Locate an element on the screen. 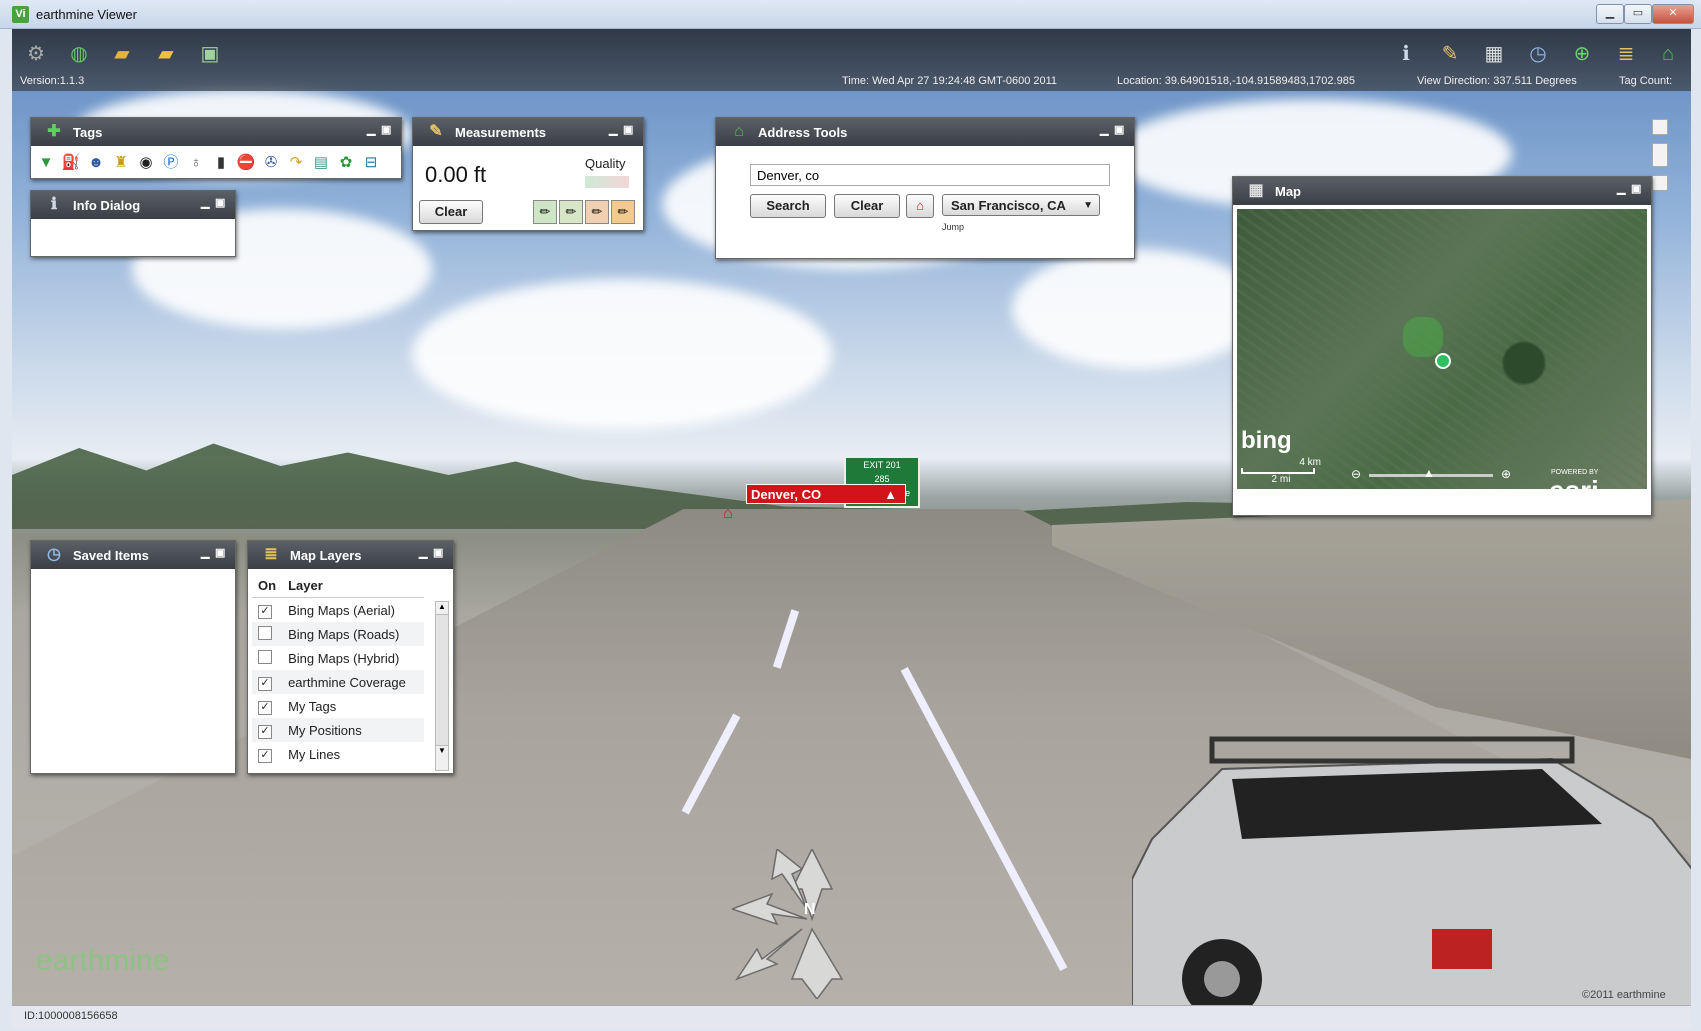 The width and height of the screenshot is (1701, 1031). address-search-button: Search is located at coordinates (788, 206).